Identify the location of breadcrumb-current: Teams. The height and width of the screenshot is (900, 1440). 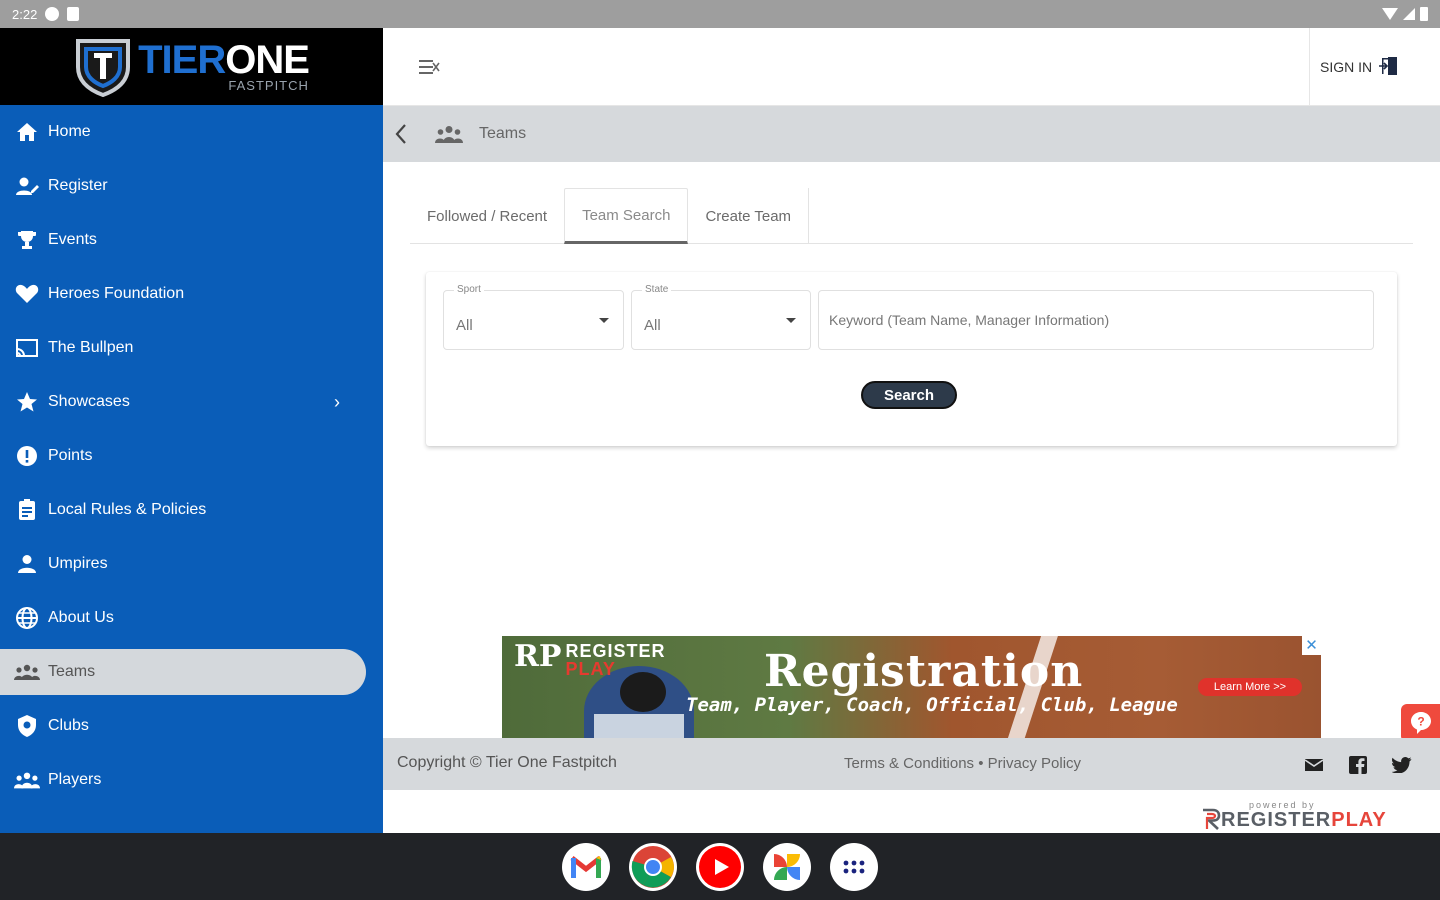
(503, 133).